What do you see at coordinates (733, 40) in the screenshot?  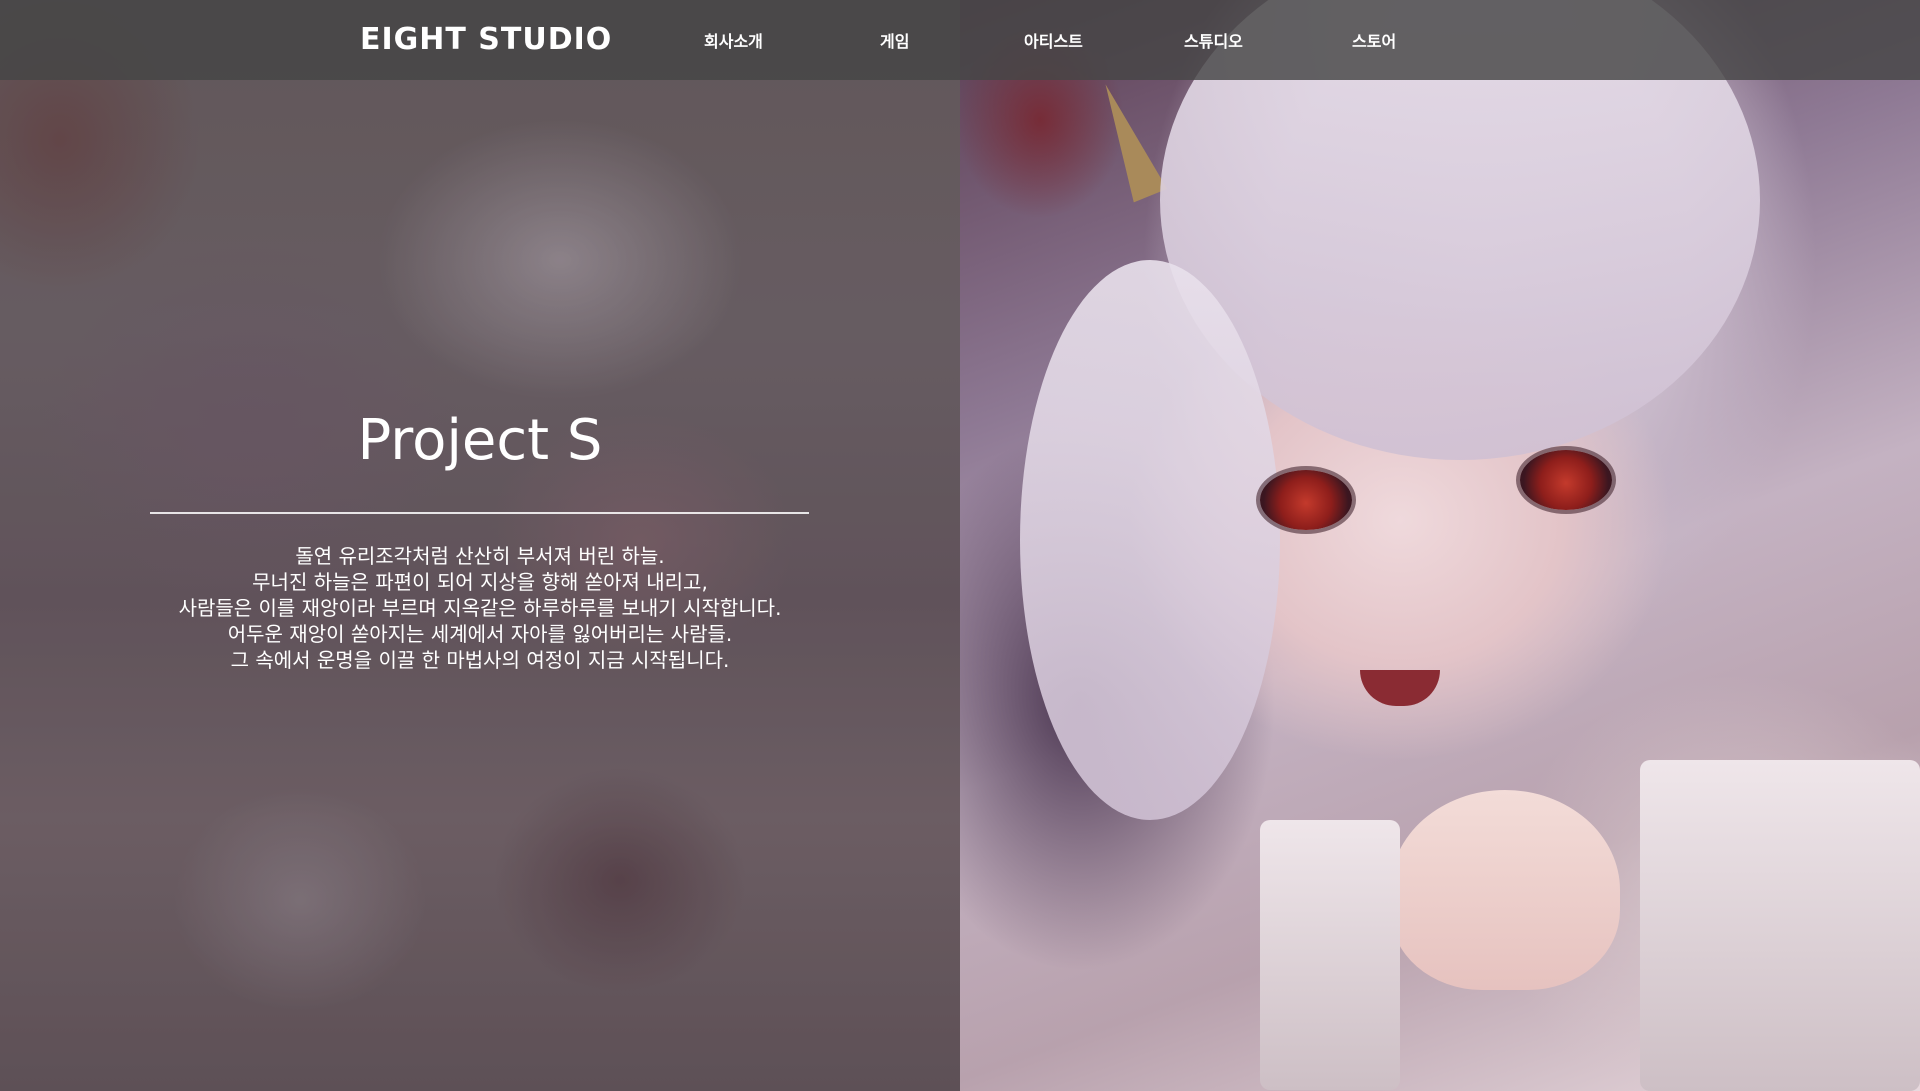 I see `nav-item-company: 회사소개` at bounding box center [733, 40].